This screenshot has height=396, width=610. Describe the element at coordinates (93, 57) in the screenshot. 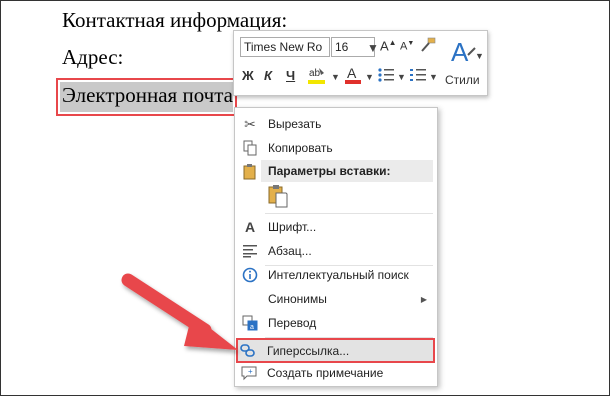

I see `doc-line-address: Адрес:` at that location.